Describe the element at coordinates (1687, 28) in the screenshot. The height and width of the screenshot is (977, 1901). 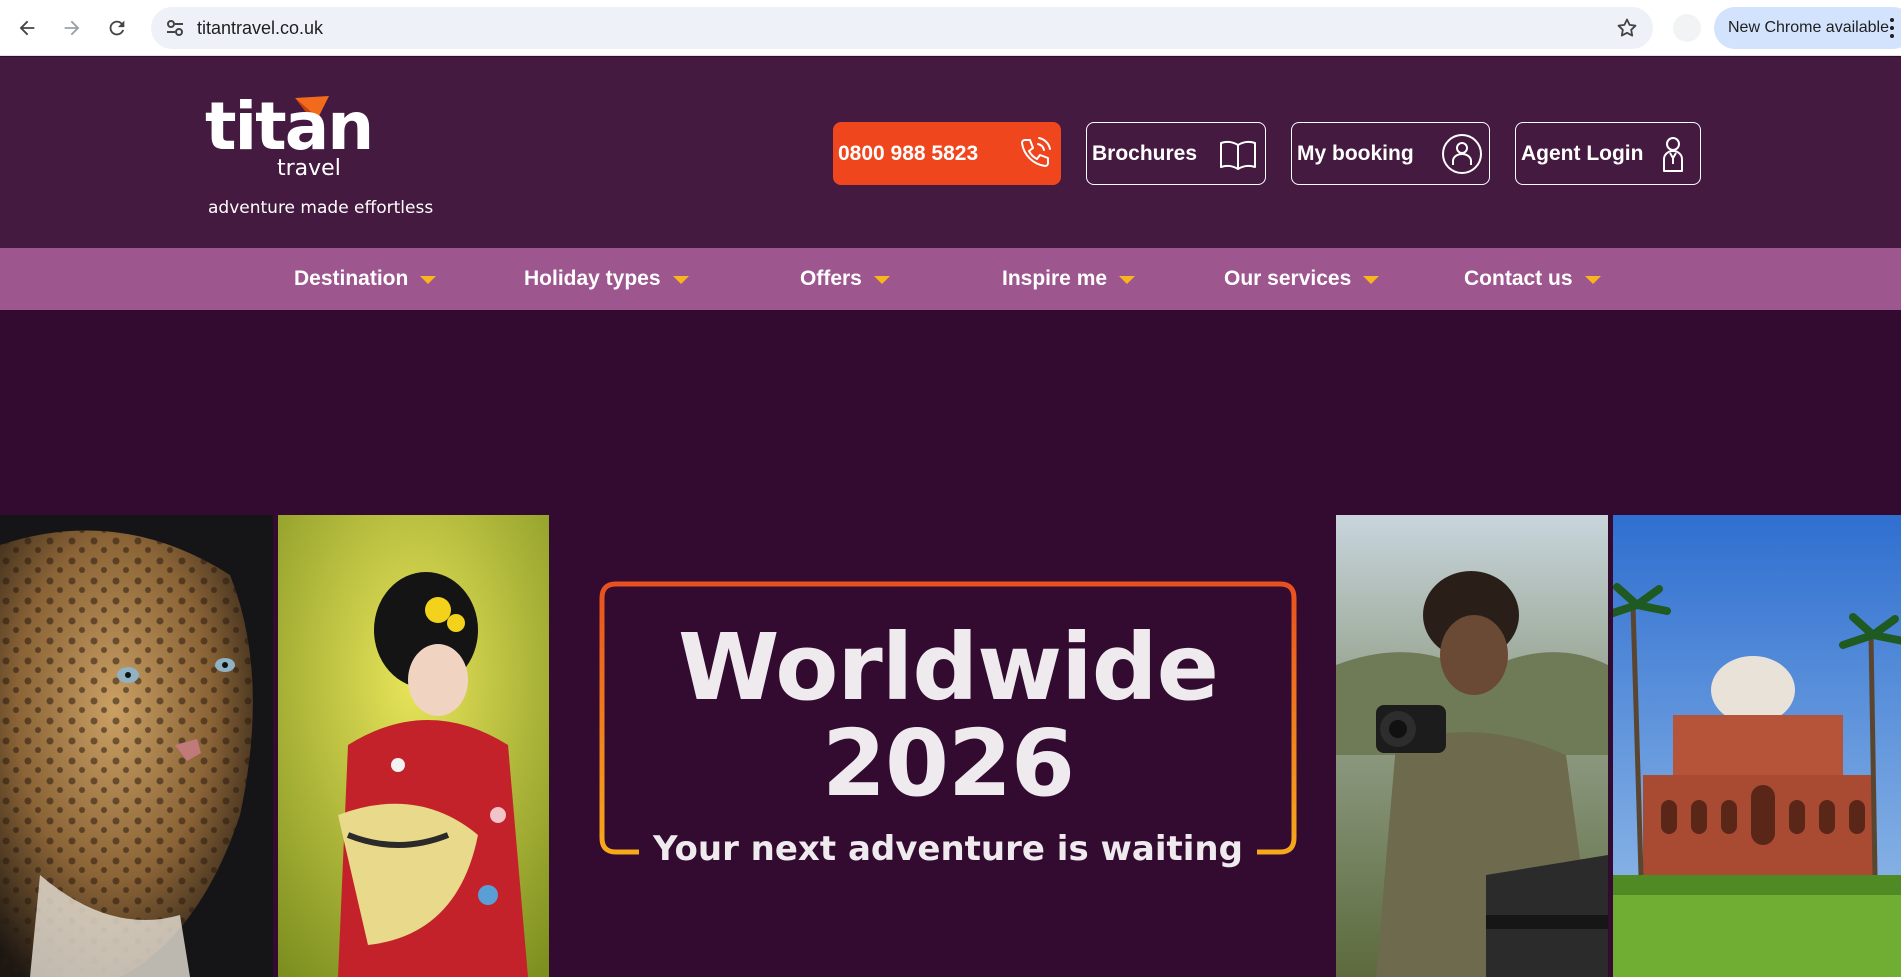
I see `profile-avatar` at that location.